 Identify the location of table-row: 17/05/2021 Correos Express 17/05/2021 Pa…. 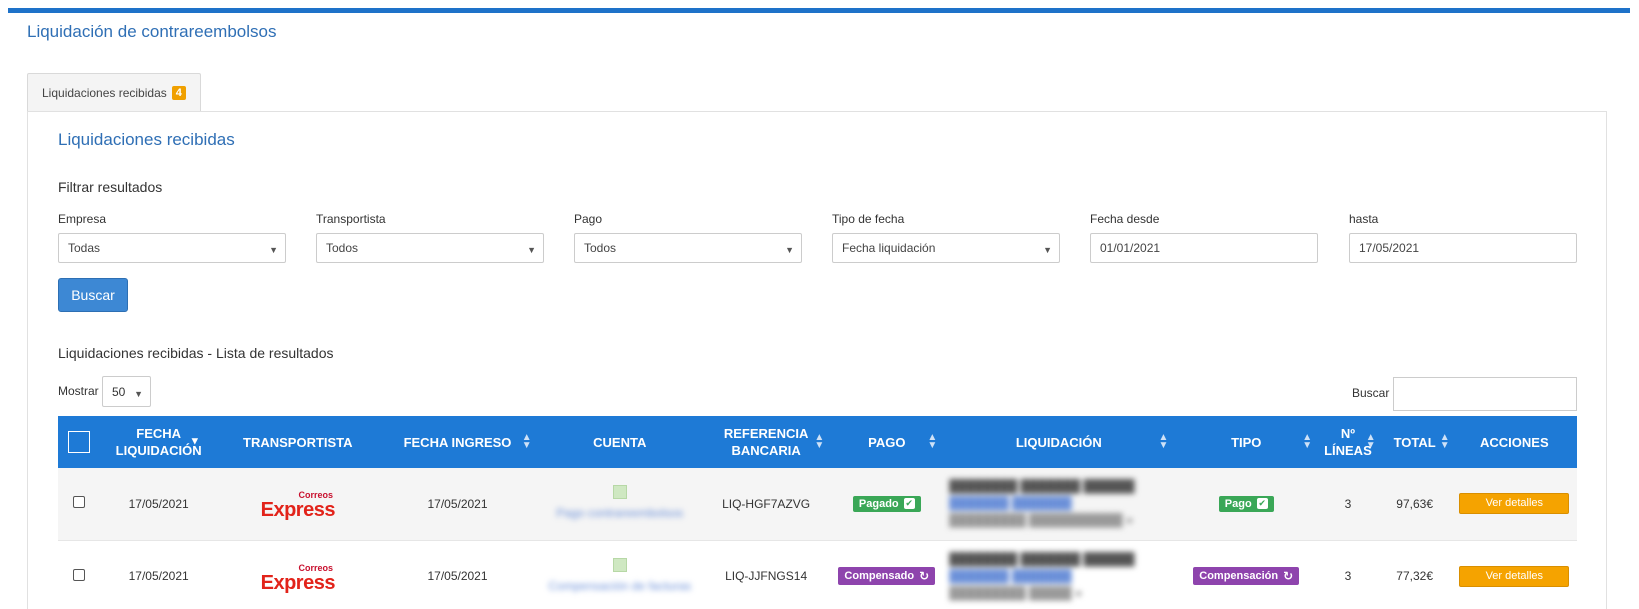
(817, 504).